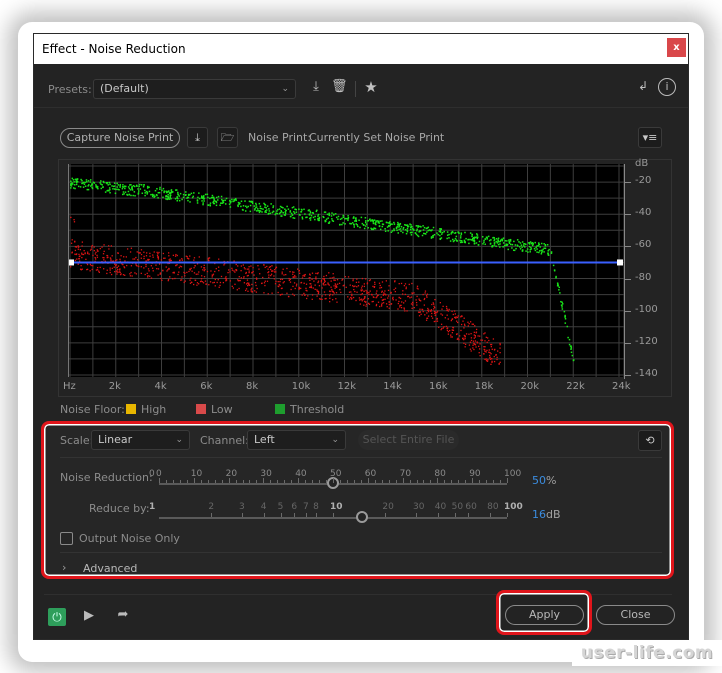 This screenshot has height=673, width=722. What do you see at coordinates (650, 137) in the screenshot?
I see `menu-icon: ▾≡` at bounding box center [650, 137].